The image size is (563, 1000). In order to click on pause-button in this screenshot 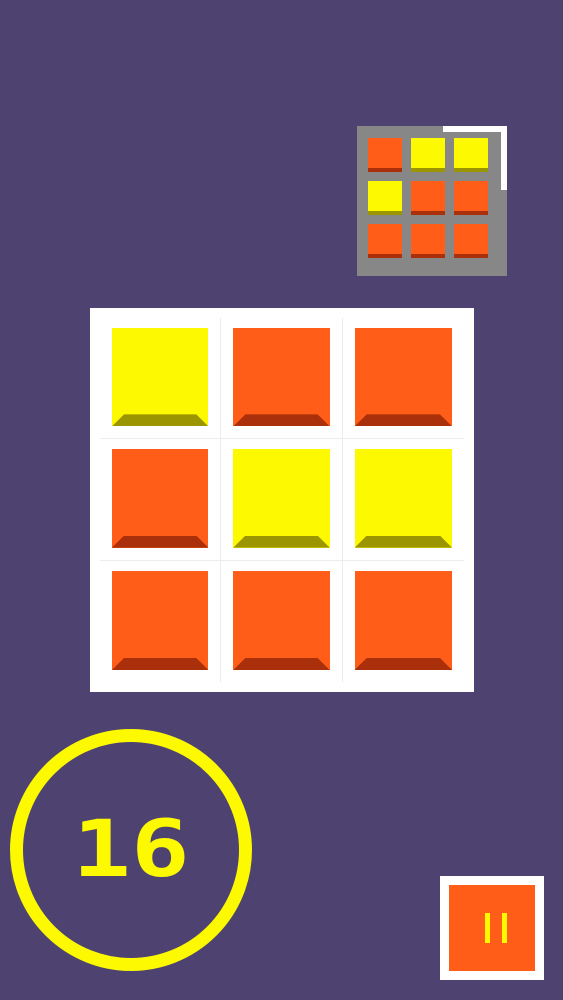, I will do `click(492, 928)`.